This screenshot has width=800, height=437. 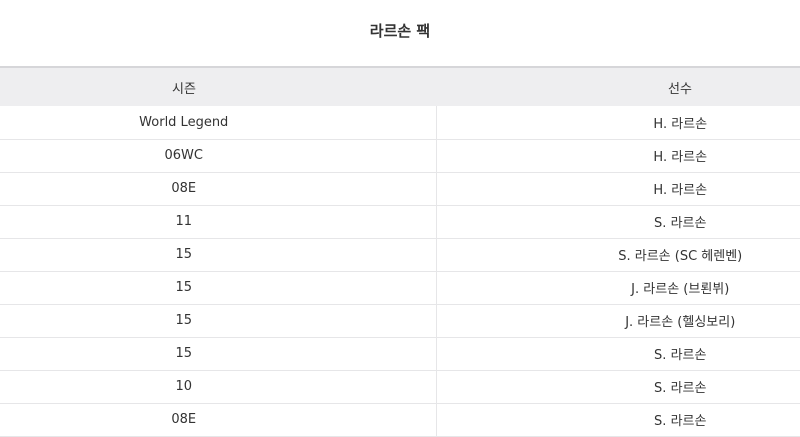 I want to click on table-row: 08E H. 라르손, so click(x=400, y=188).